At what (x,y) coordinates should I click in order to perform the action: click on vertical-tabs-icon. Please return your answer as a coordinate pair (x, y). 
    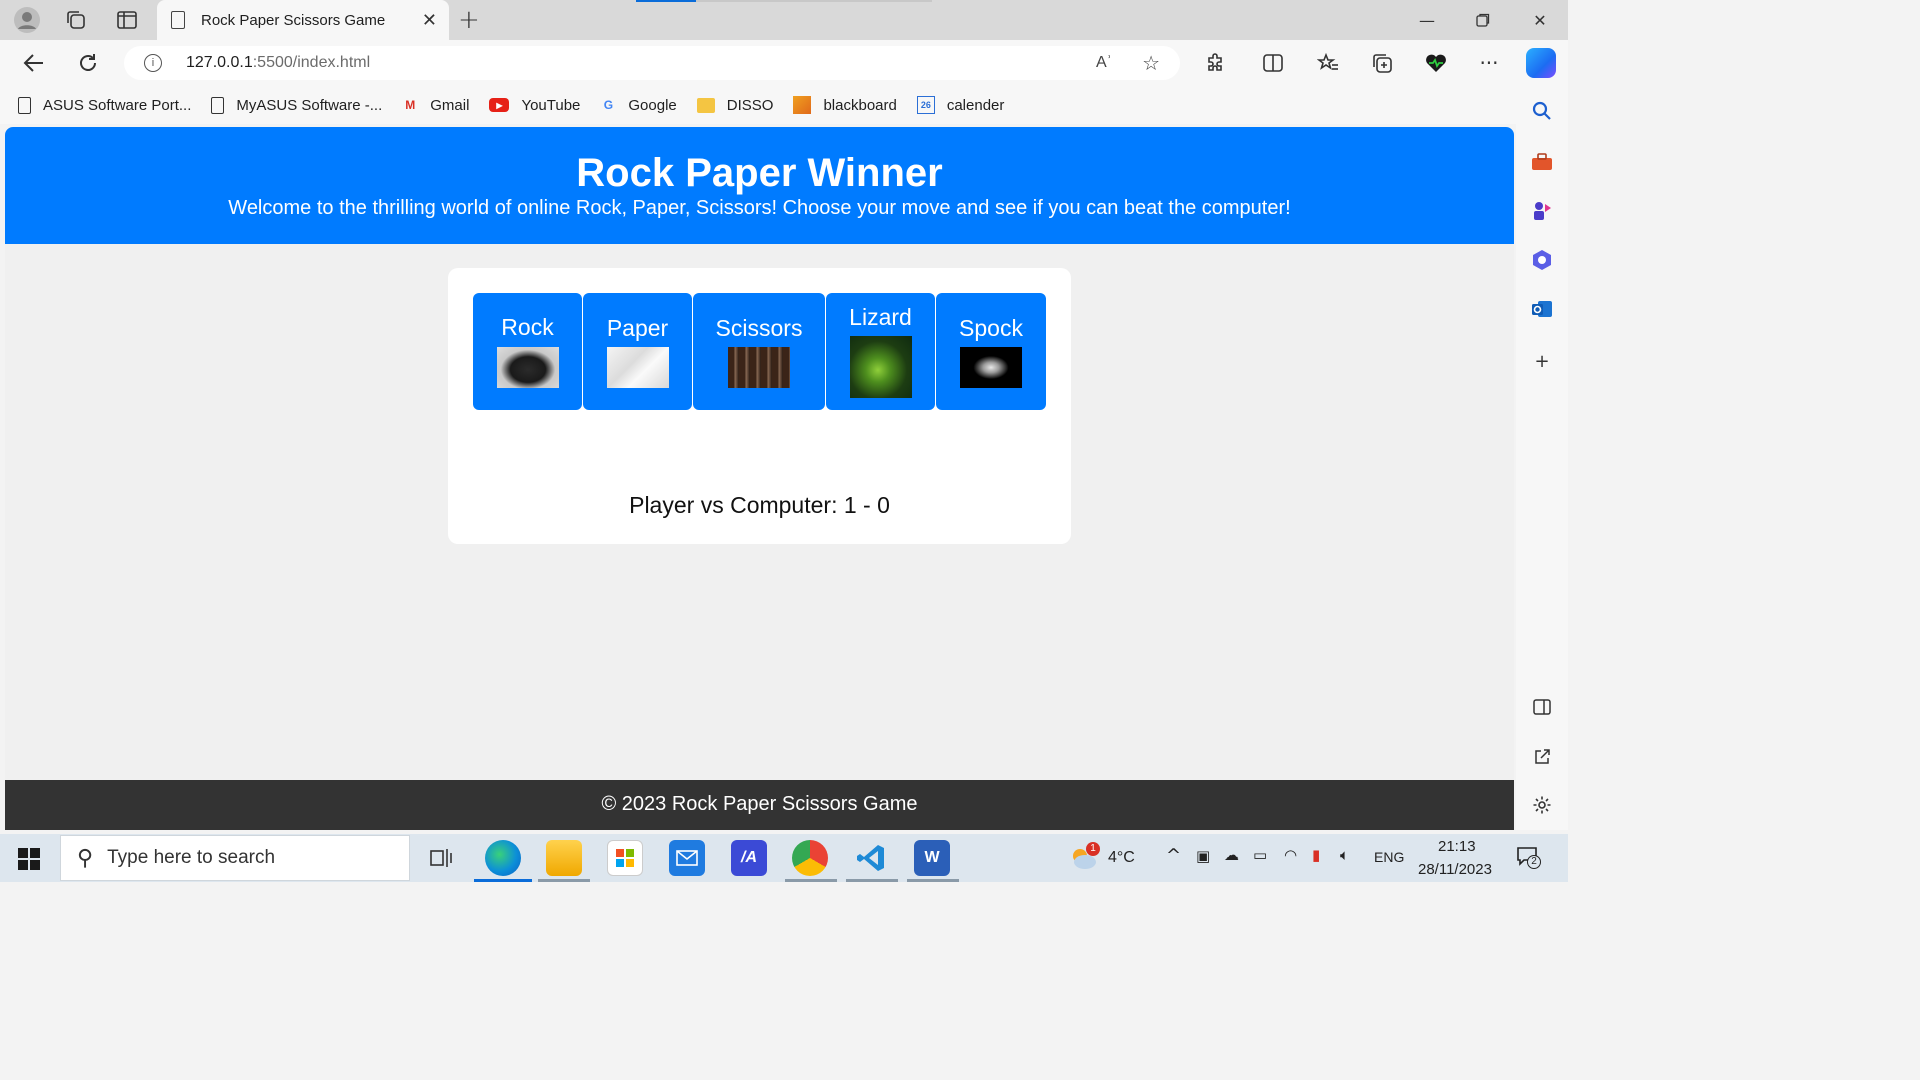
    Looking at the image, I should click on (127, 20).